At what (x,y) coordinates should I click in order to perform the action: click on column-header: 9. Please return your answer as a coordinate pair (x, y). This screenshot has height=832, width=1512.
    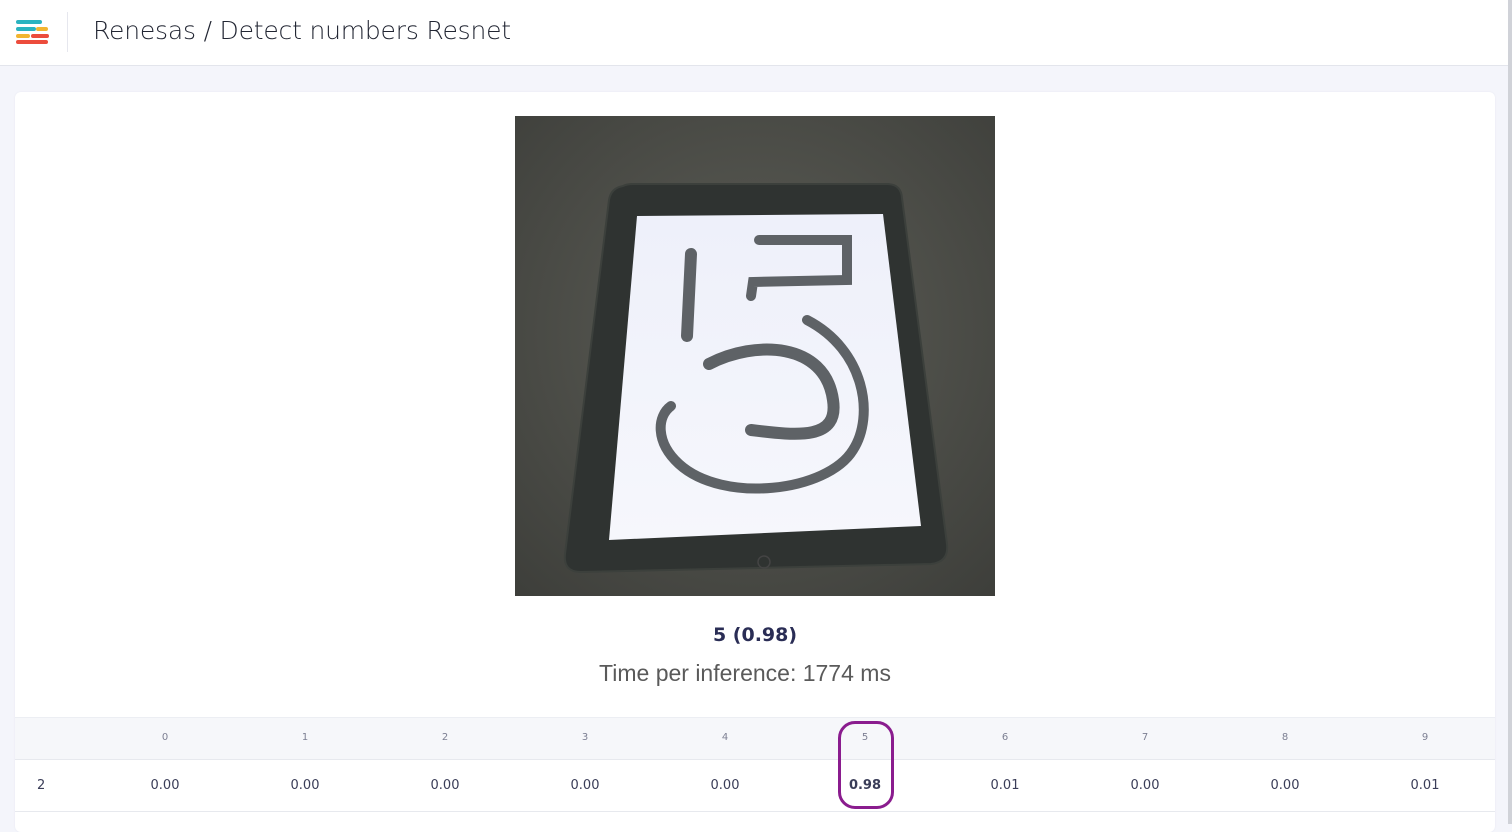
    Looking at the image, I should click on (1425, 737).